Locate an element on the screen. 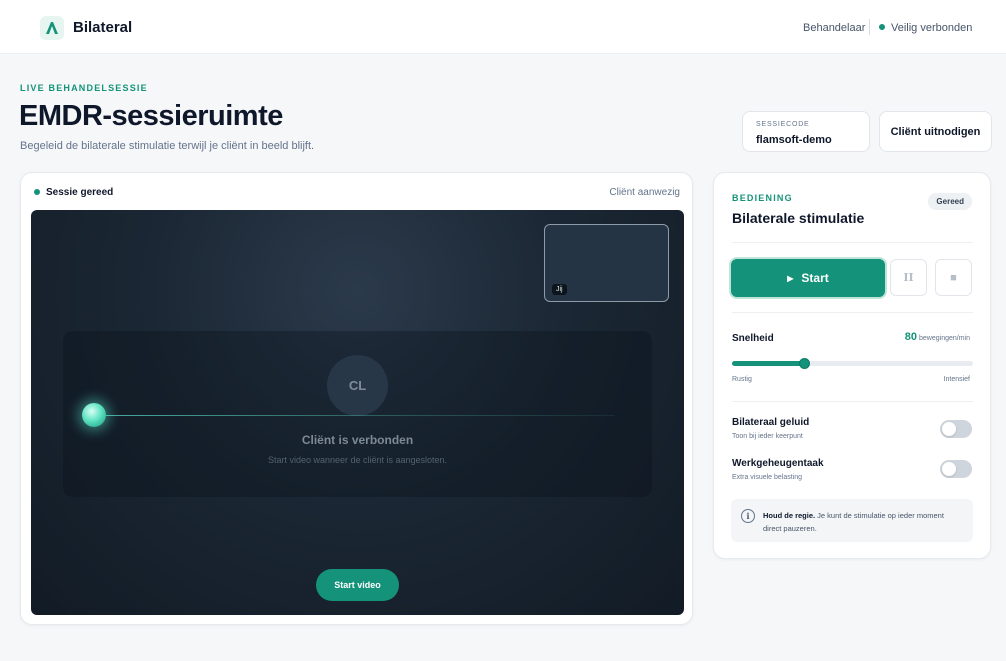 The image size is (1006, 661). sound-toggle is located at coordinates (956, 429).